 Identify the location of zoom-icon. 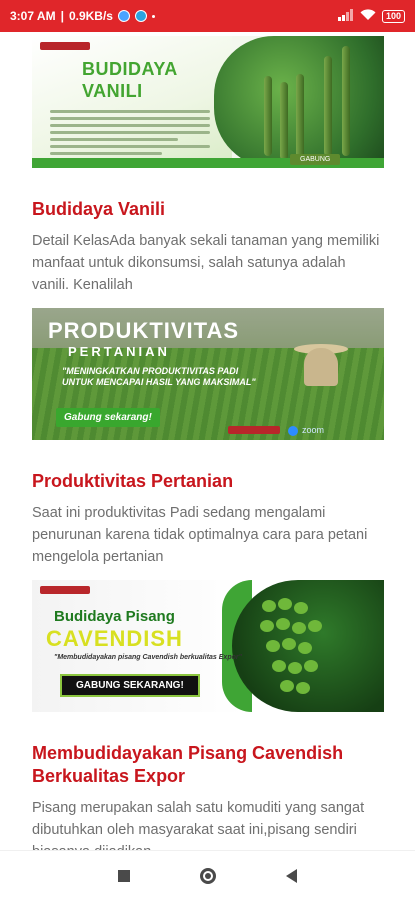
(293, 431).